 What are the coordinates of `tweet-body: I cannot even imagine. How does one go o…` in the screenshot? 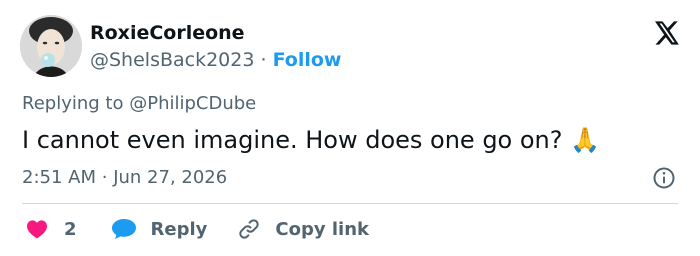 It's located at (292, 140).